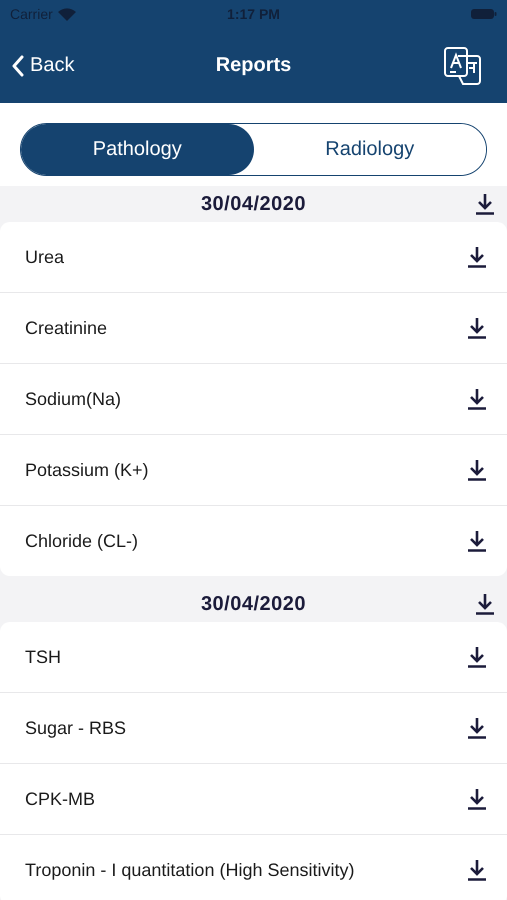  I want to click on report-row: Sugar - RBS, so click(253, 728).